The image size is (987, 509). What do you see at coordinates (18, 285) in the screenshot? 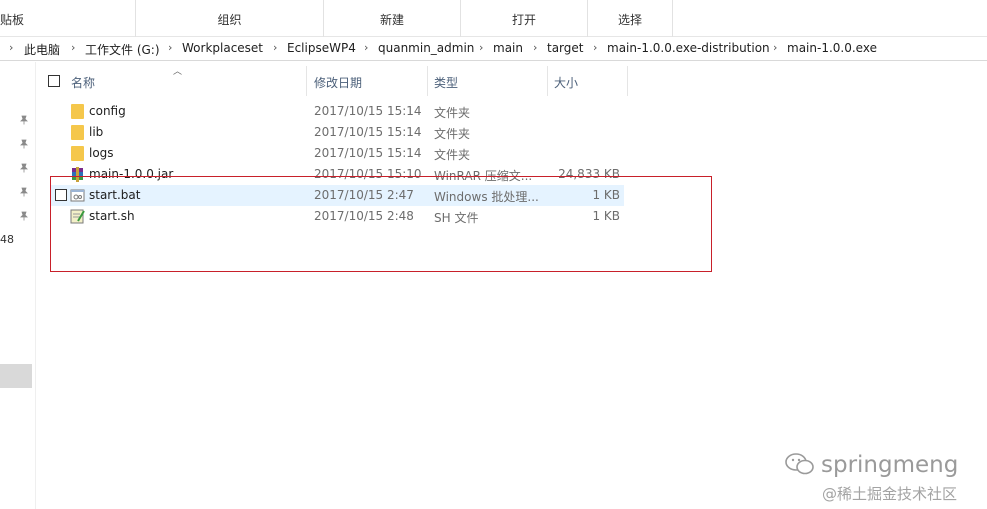
I see `navigation-pane: 48` at bounding box center [18, 285].